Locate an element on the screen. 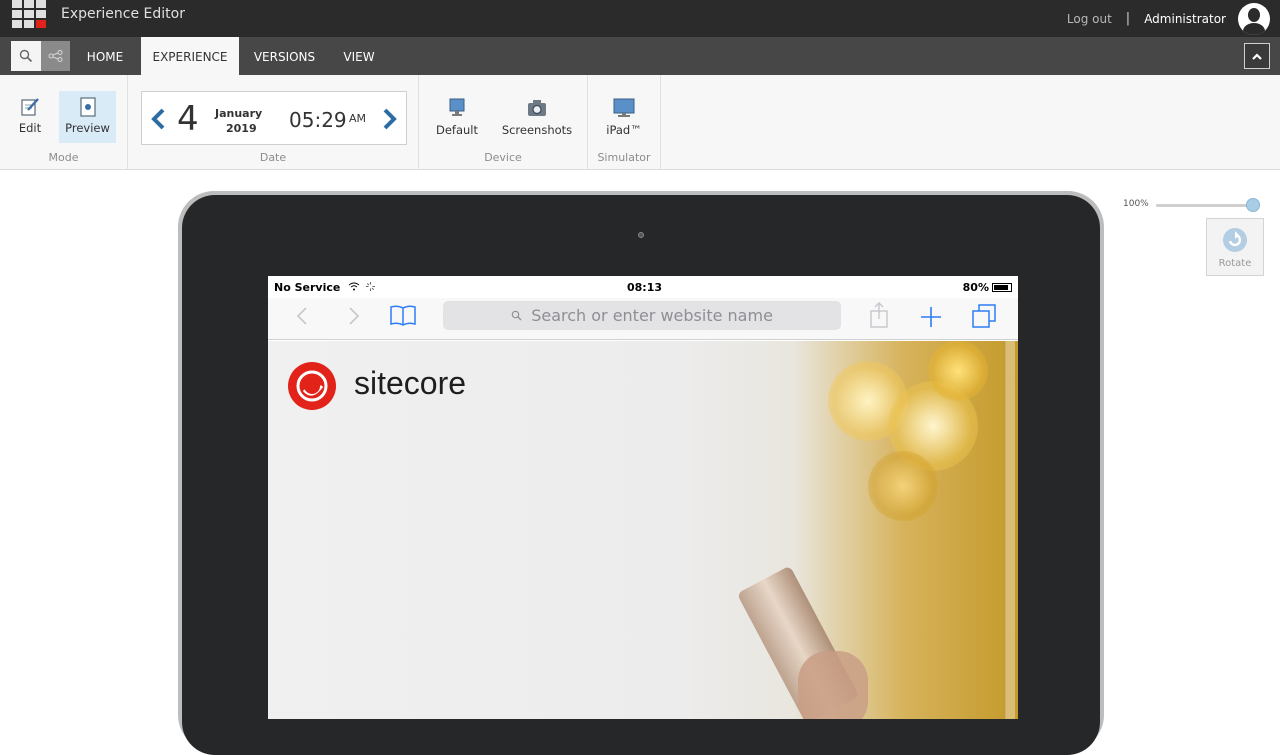 The image size is (1280, 755). search-button is located at coordinates (26, 56).